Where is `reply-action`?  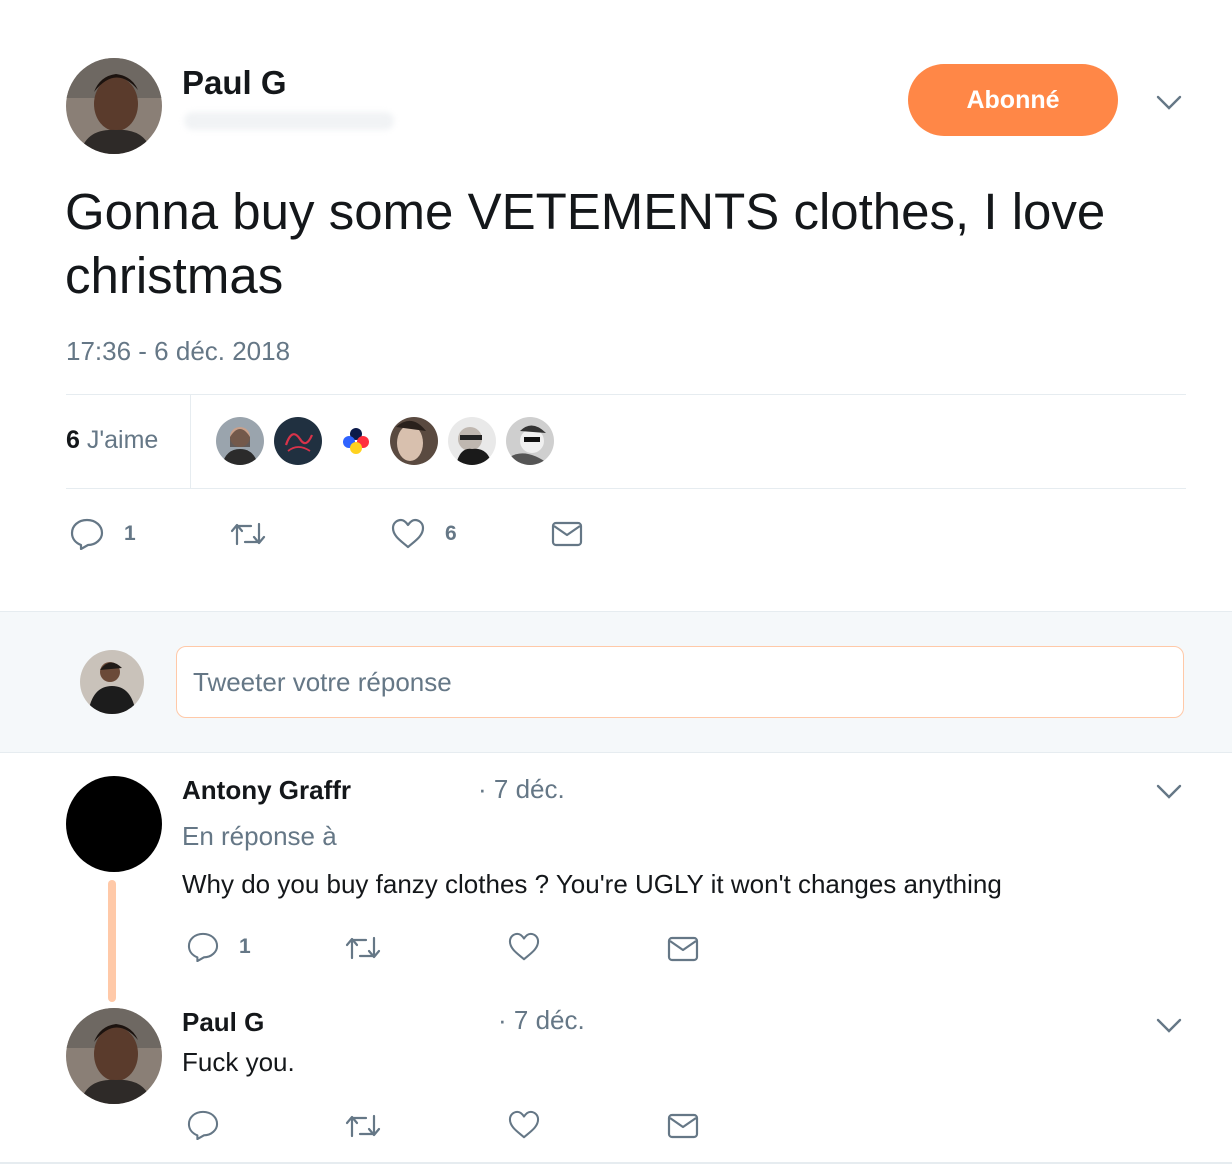
reply-action is located at coordinates (203, 1125).